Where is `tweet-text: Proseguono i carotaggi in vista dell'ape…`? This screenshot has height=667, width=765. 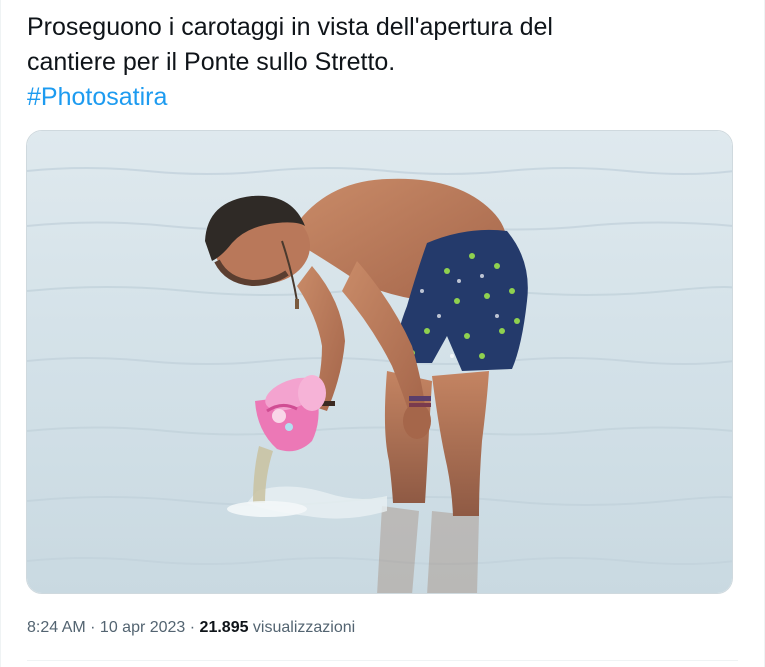
tweet-text: Proseguono i carotaggi in vista dell'ape… is located at coordinates (377, 62).